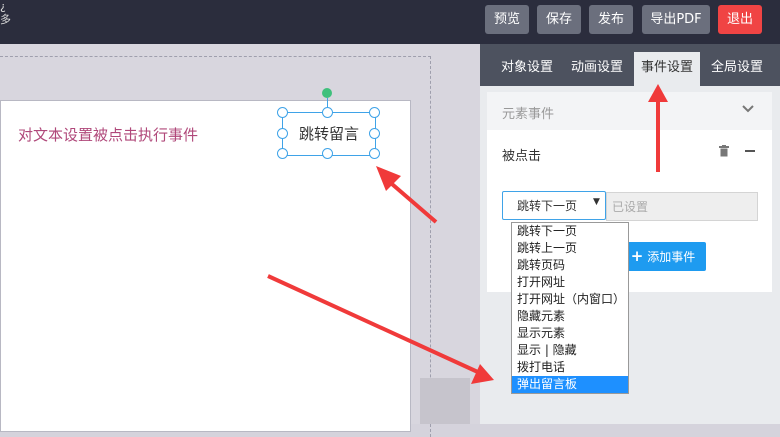  I want to click on arrow-to-dropdown-option, so click(374, 324).